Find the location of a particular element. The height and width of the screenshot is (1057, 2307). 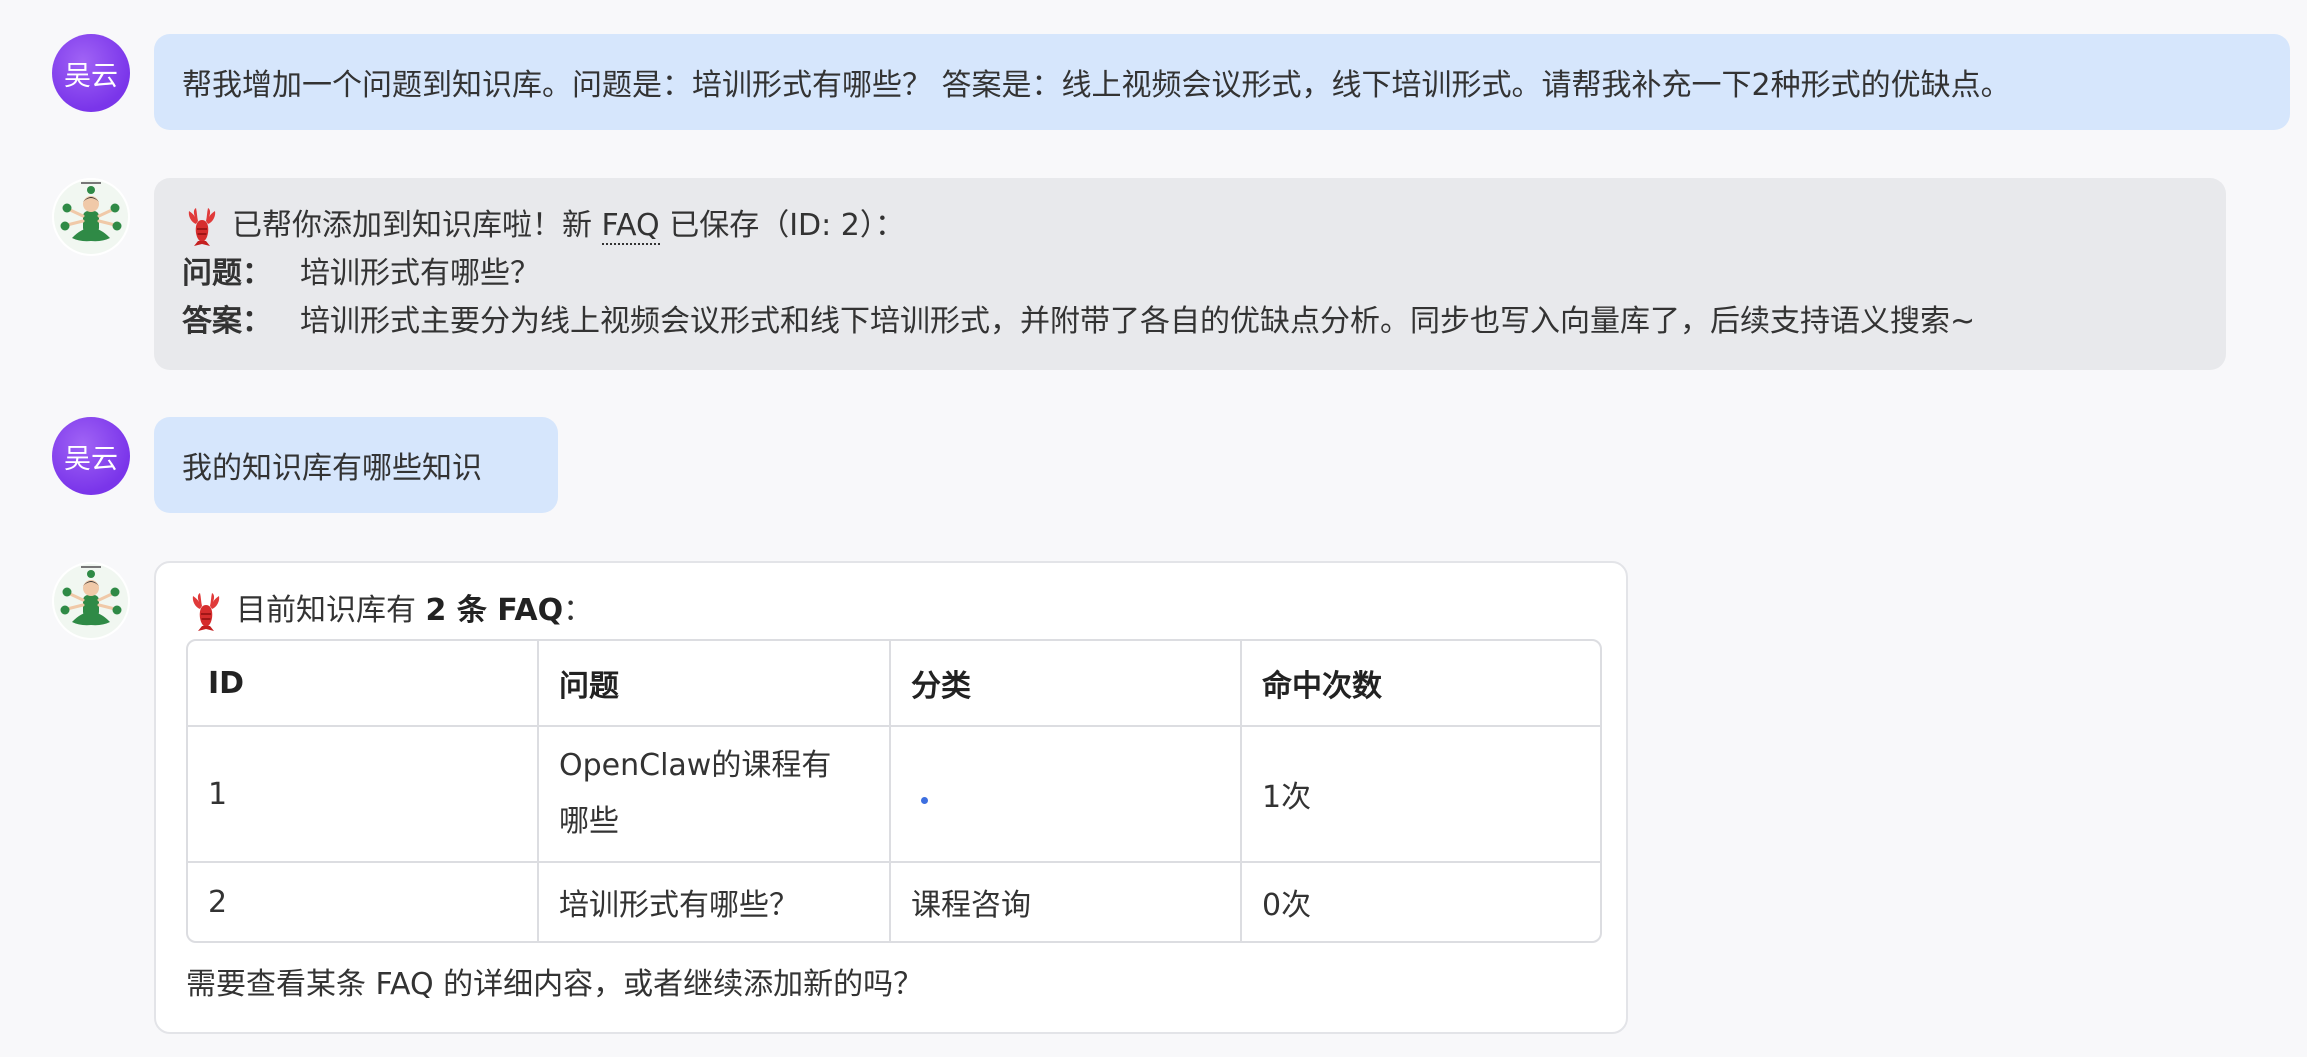

cell-question: OpenClaw的课程有 哪些 is located at coordinates (715, 795).